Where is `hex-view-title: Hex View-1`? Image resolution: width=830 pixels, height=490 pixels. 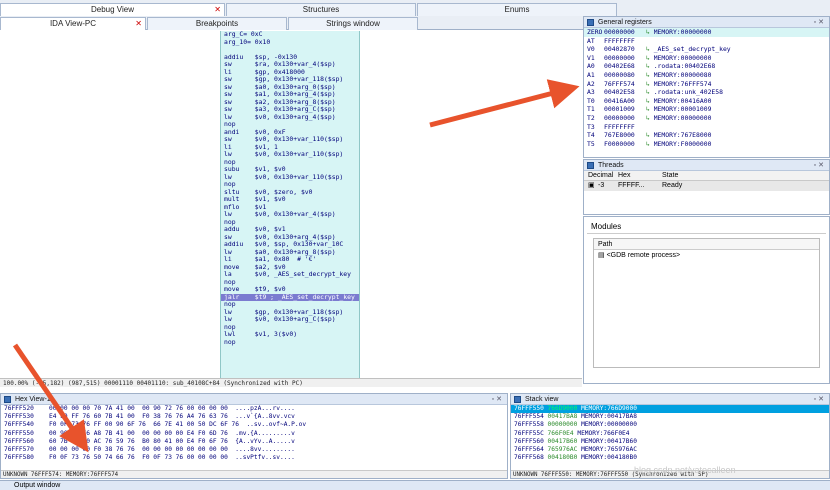 hex-view-title: Hex View-1 is located at coordinates (33, 399).